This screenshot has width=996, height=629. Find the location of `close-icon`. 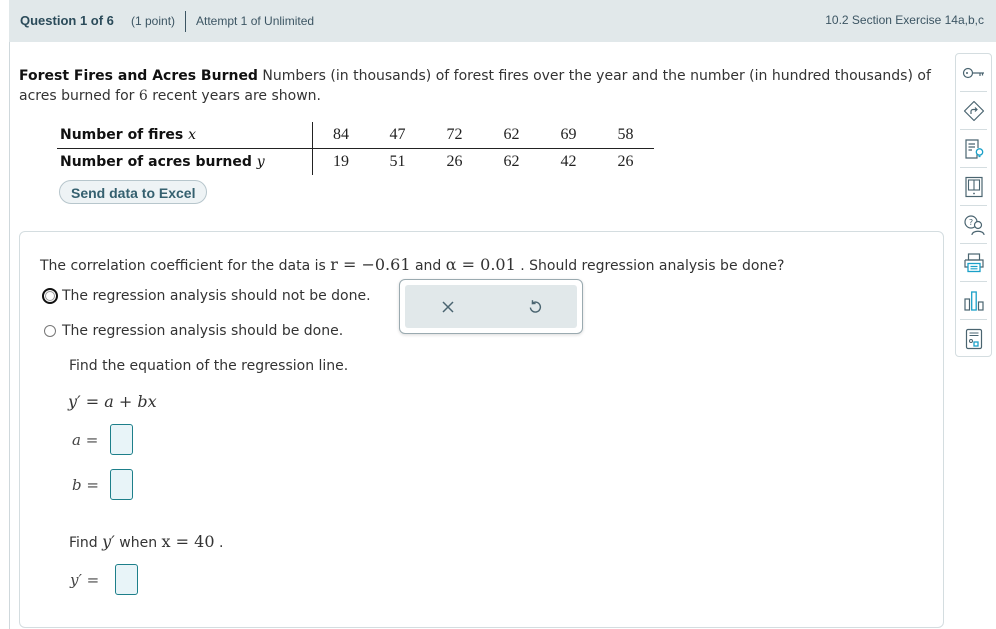

close-icon is located at coordinates (448, 307).